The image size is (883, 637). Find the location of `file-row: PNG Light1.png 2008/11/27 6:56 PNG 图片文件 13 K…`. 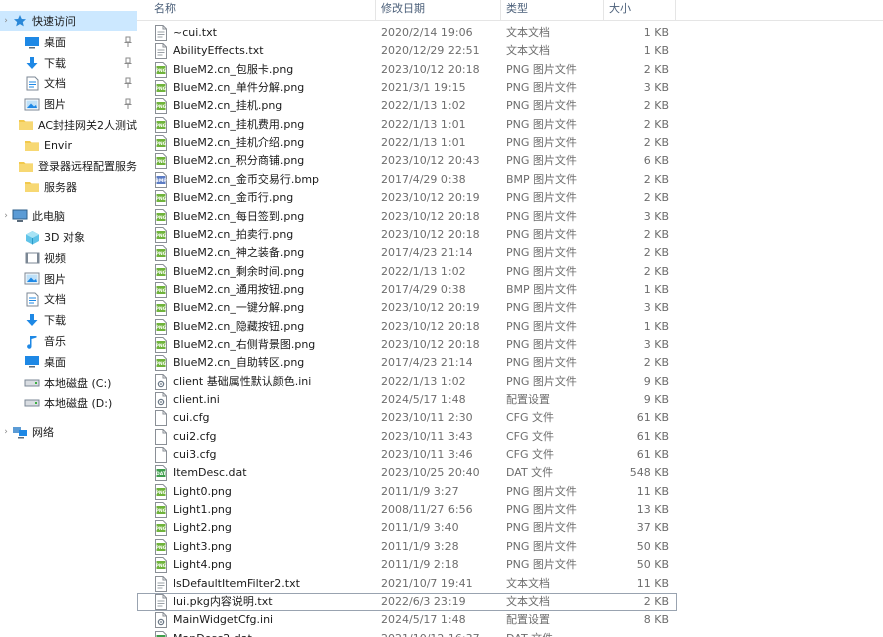

file-row: PNG Light1.png 2008/11/27 6:56 PNG 图片文件 13 K… is located at coordinates (407, 510).